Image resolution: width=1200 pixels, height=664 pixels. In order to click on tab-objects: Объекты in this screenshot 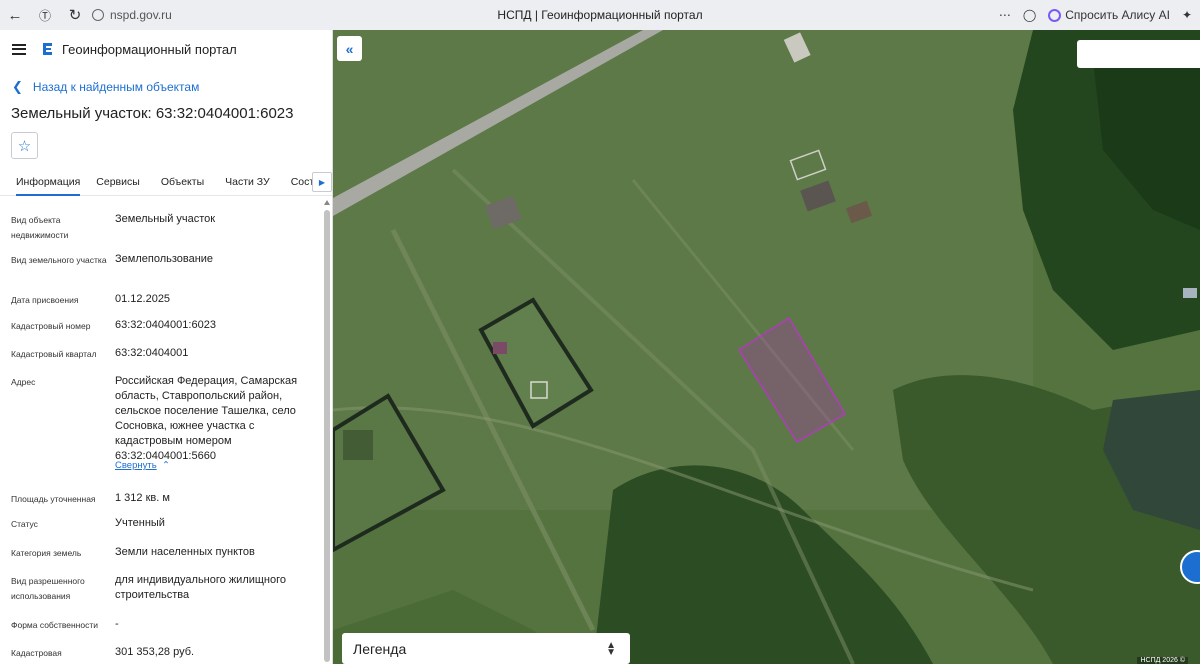, I will do `click(182, 182)`.